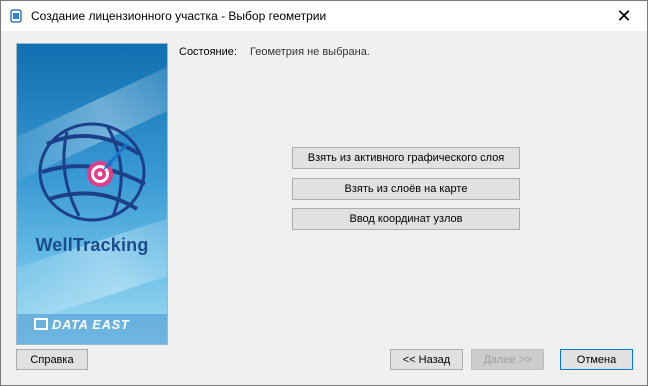 This screenshot has width=648, height=386. What do you see at coordinates (507, 359) in the screenshot?
I see `next-button: Далее >>` at bounding box center [507, 359].